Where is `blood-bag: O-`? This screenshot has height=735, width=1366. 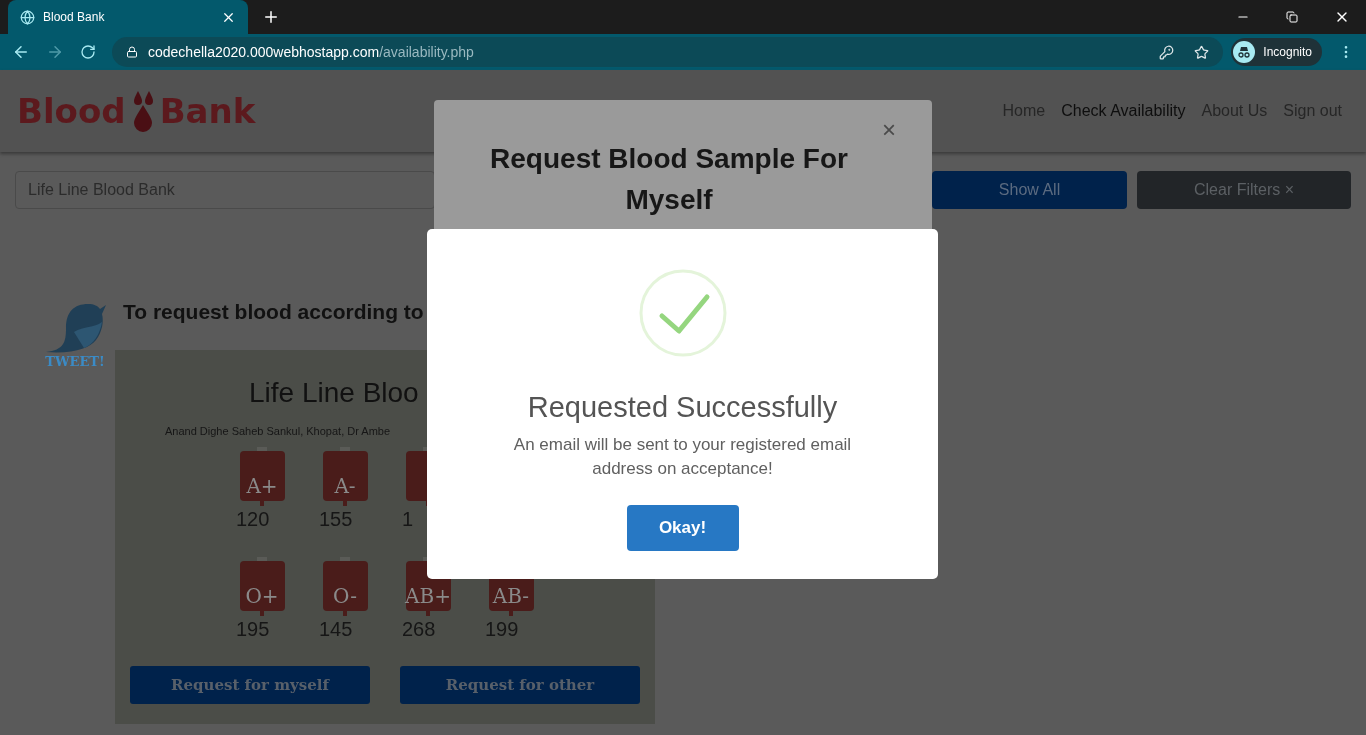 blood-bag: O- is located at coordinates (345, 586).